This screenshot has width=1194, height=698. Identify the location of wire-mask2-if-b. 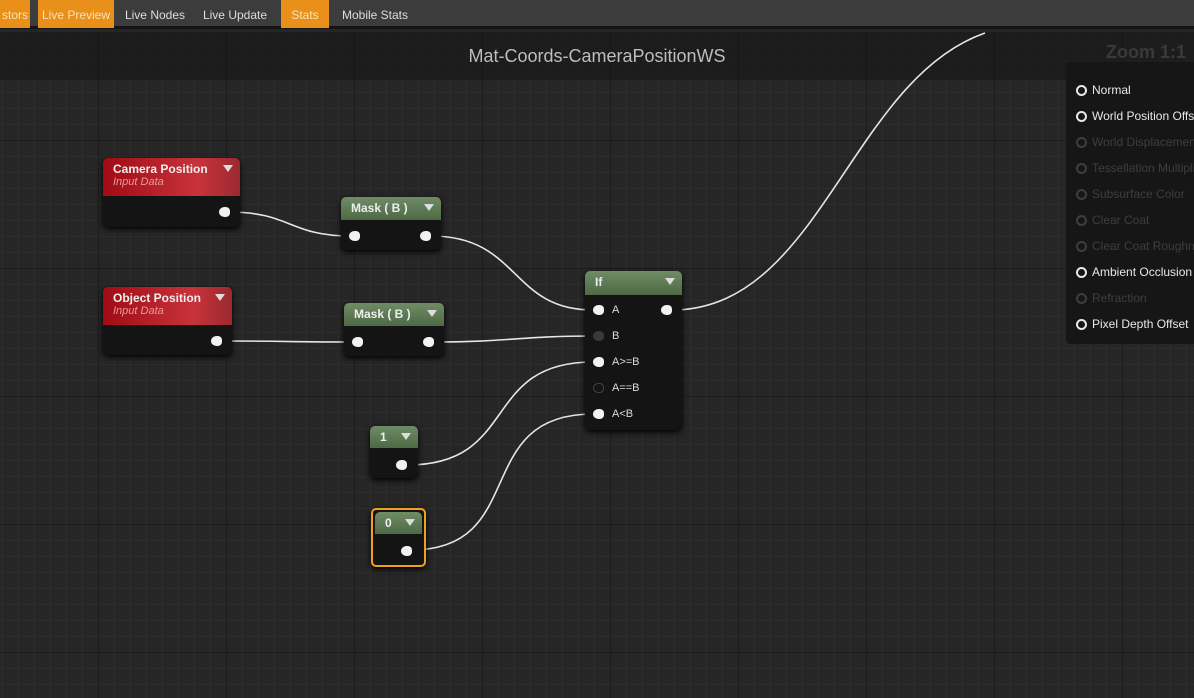
(513, 339).